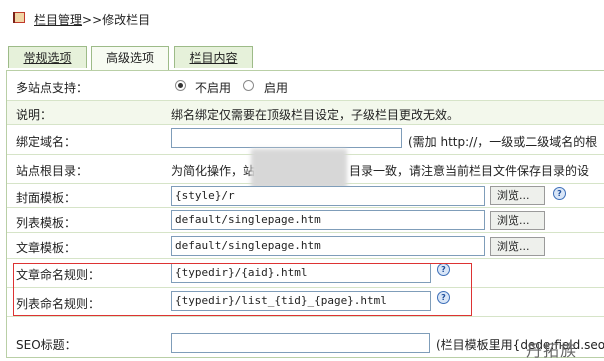 The width and height of the screenshot is (604, 361). I want to click on site-root-text-left: 为简化操作，站, so click(213, 171).